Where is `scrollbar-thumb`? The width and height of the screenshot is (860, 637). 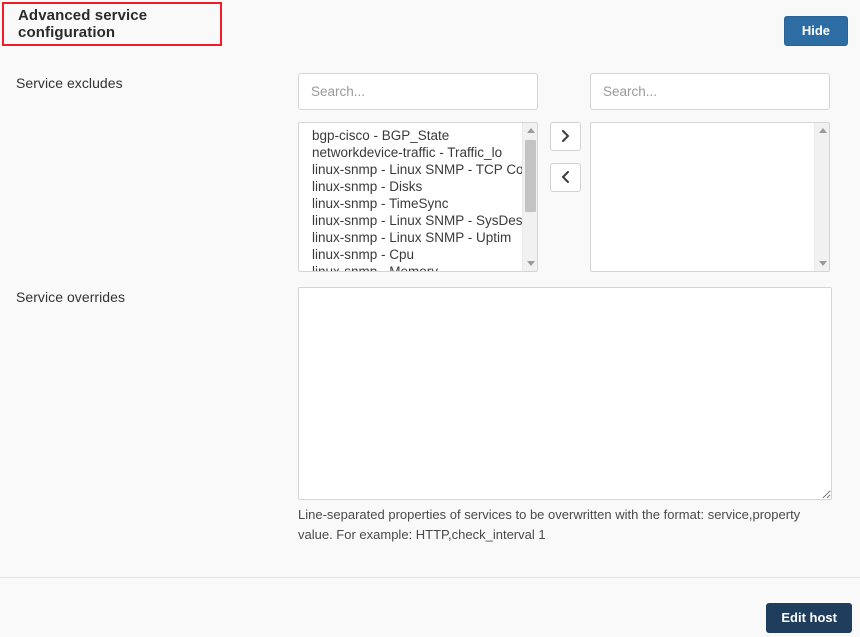 scrollbar-thumb is located at coordinates (530, 176).